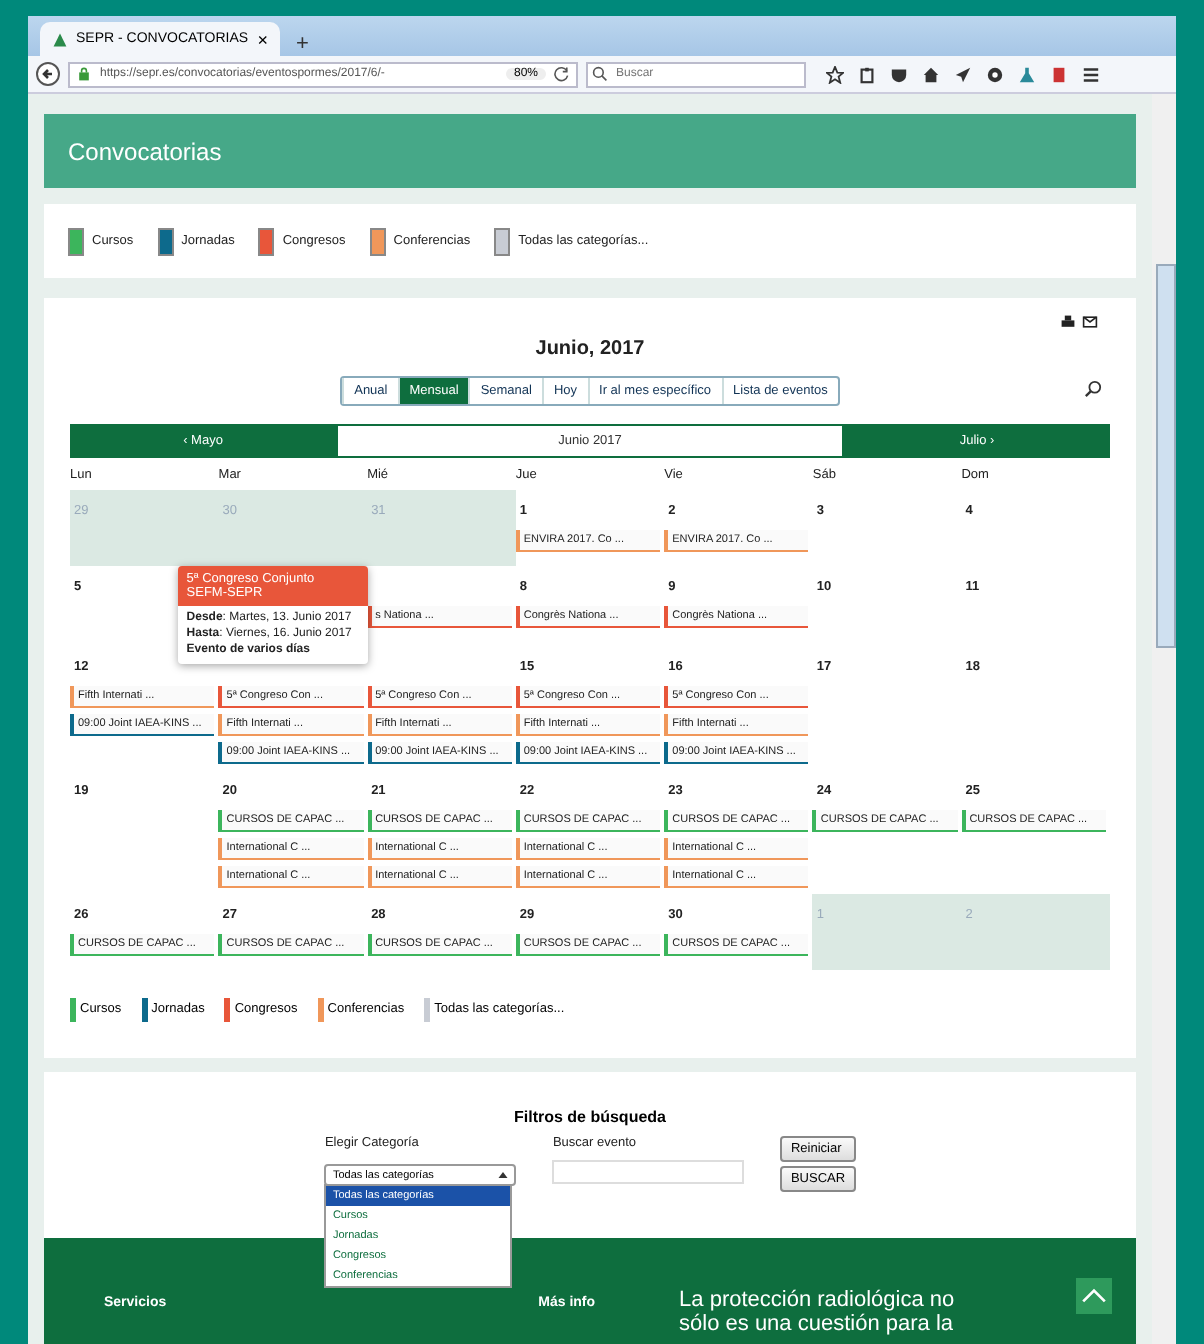 This screenshot has height=1344, width=1204. I want to click on flask-icon, so click(1027, 74).